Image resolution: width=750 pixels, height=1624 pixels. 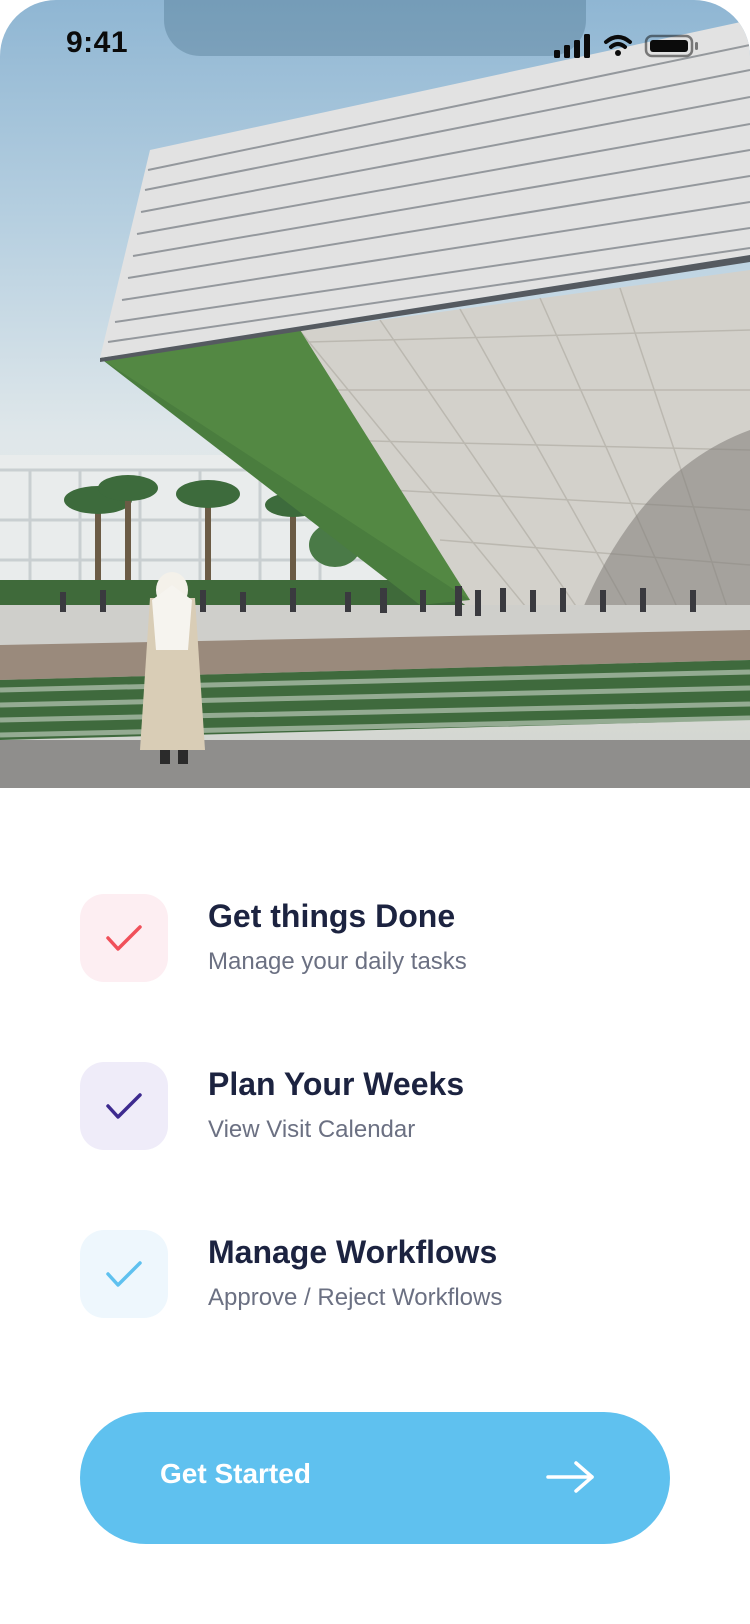 What do you see at coordinates (235, 1473) in the screenshot?
I see `get-started-label: Get Started` at bounding box center [235, 1473].